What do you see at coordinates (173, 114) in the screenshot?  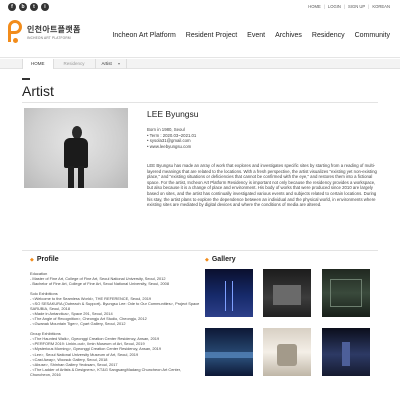 I see `artist-name: LEE Byungsu` at bounding box center [173, 114].